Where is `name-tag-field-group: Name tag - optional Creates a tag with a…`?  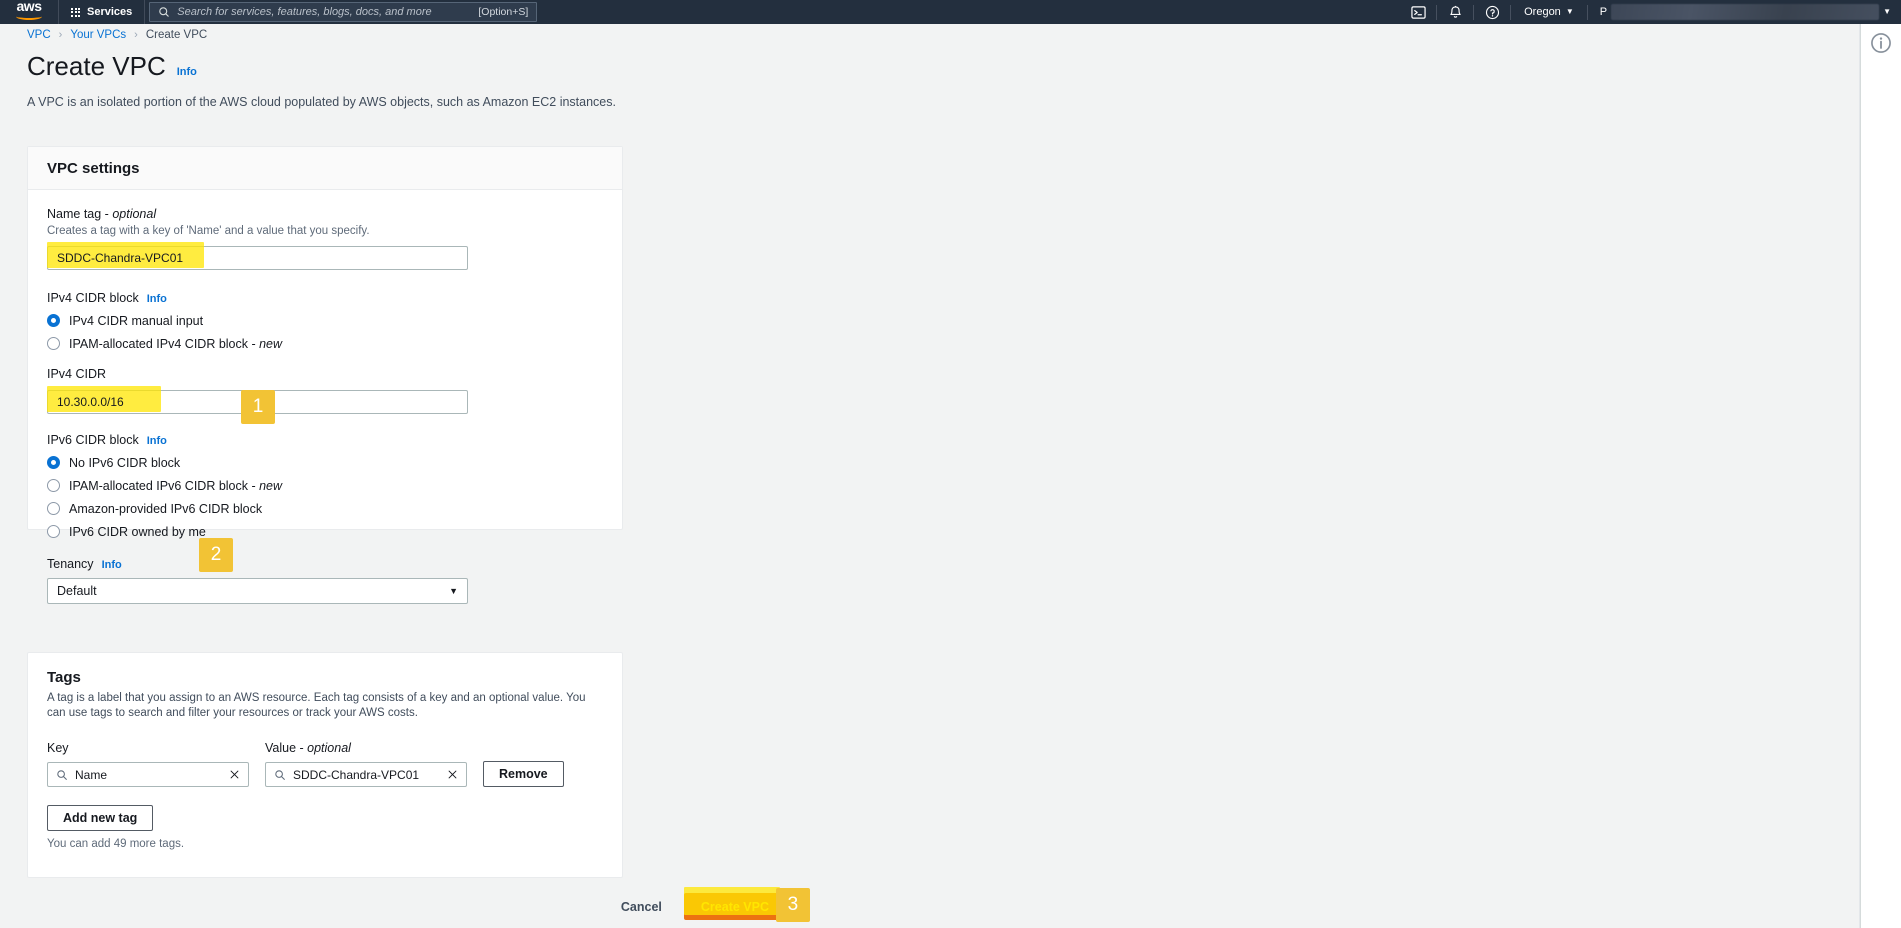 name-tag-field-group: Name tag - optional Creates a tag with a… is located at coordinates (325, 315).